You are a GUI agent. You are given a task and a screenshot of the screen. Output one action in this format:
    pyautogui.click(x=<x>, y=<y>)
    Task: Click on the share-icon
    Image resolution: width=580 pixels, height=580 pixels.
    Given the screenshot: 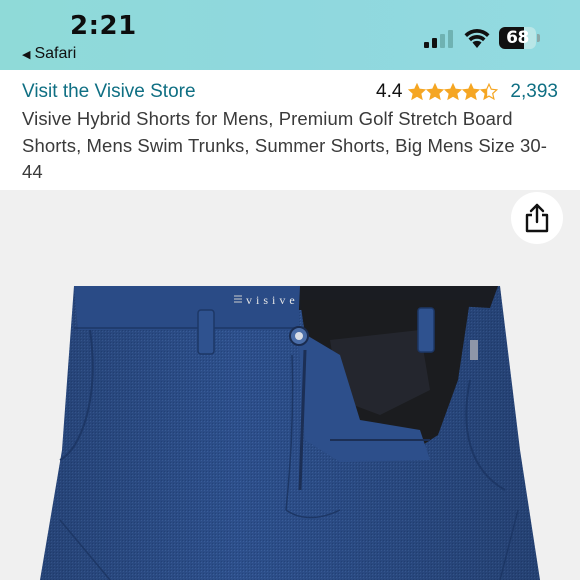 What is the action you would take?
    pyautogui.click(x=537, y=218)
    